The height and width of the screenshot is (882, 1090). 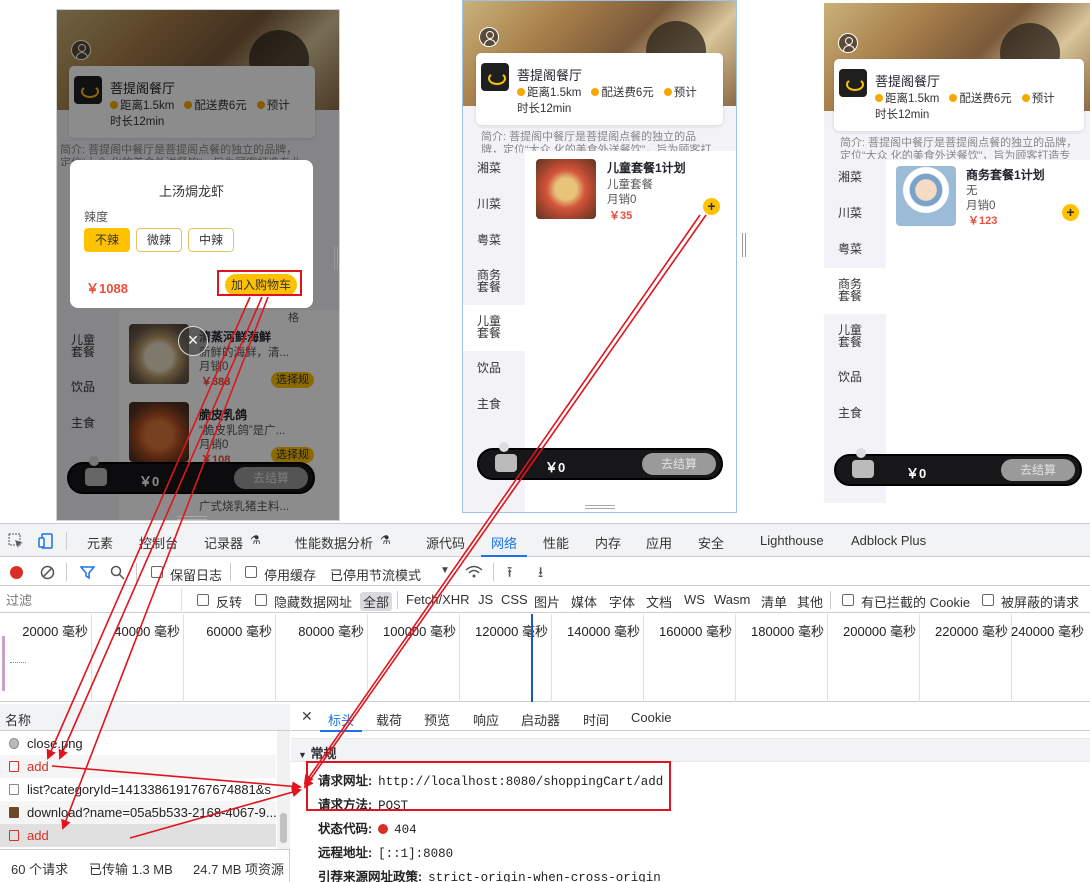 What do you see at coordinates (239, 869) in the screenshot?
I see `resource-size: 24.7 MB 项资源` at bounding box center [239, 869].